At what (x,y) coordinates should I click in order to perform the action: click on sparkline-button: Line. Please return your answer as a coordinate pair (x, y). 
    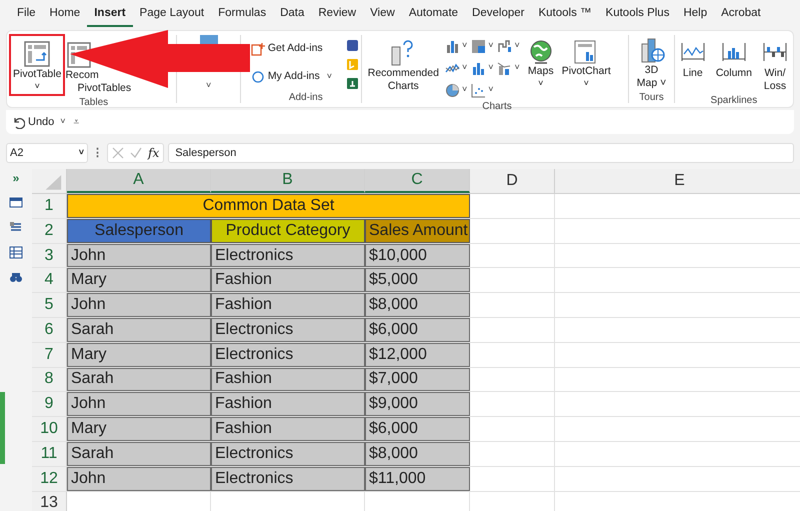
    Looking at the image, I should click on (692, 57).